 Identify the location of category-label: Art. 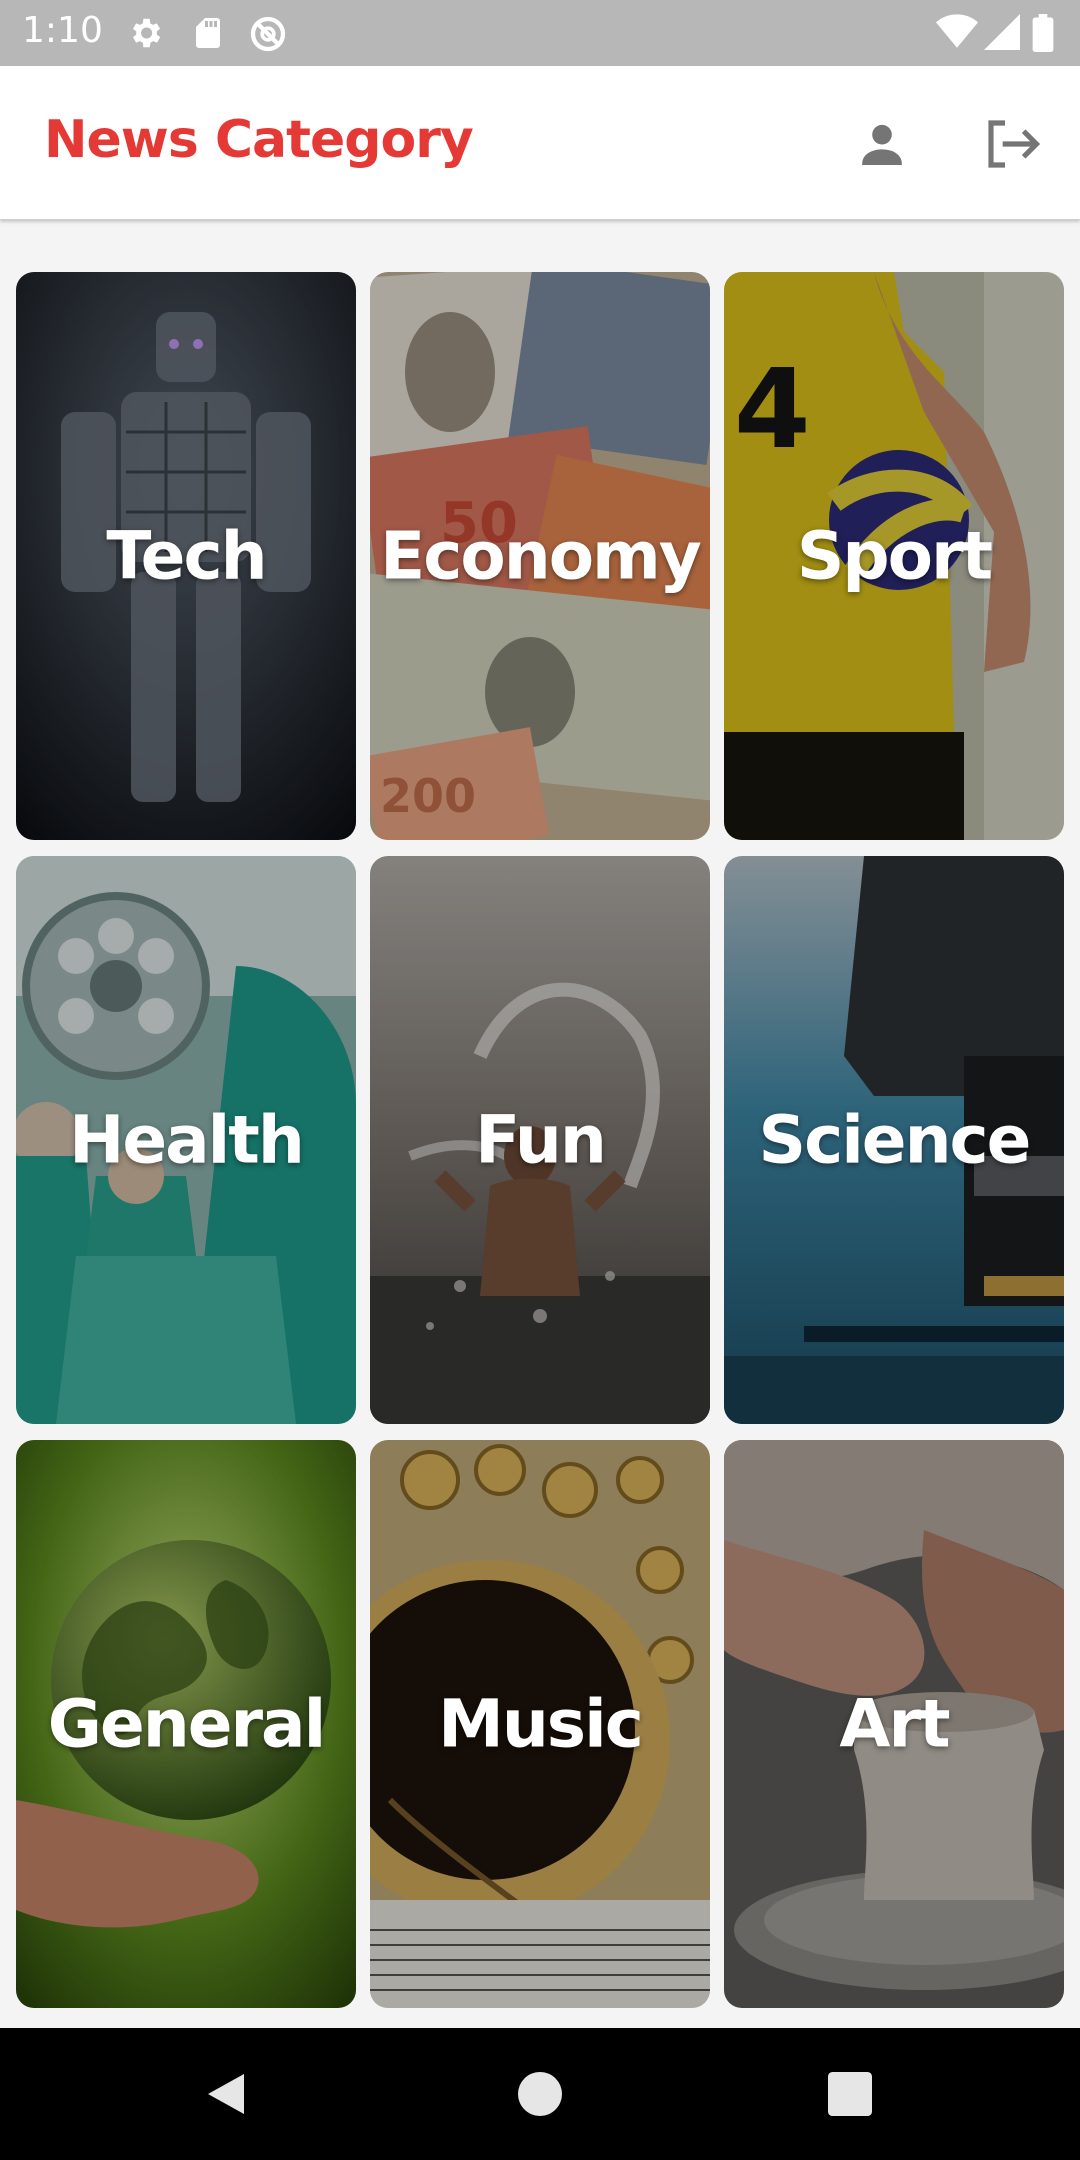
(894, 1724).